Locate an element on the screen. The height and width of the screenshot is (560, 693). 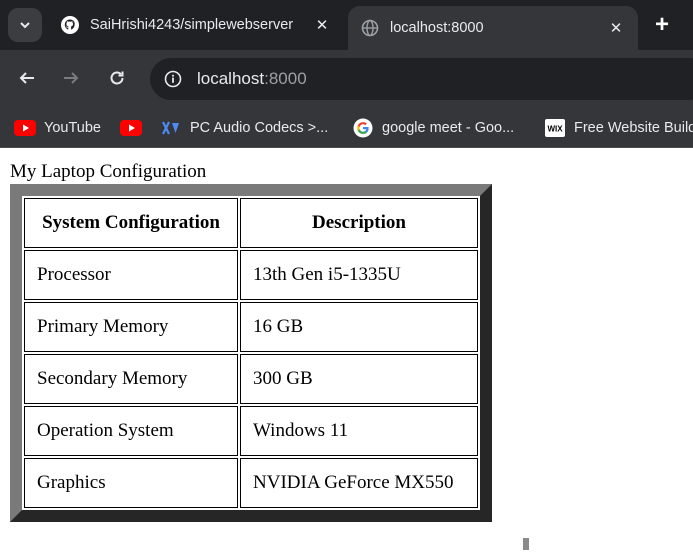
table-row: Secondary Memory 300 GB is located at coordinates (251, 379).